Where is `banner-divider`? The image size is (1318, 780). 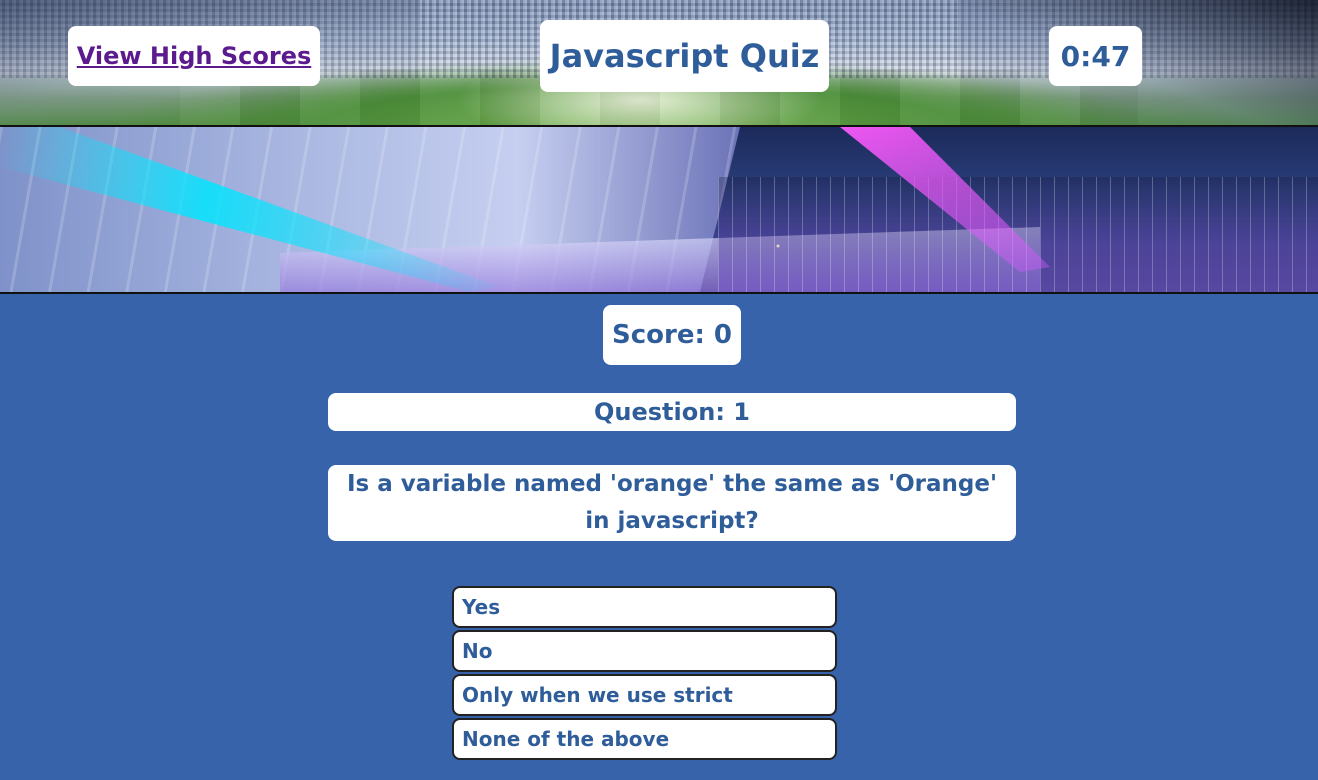 banner-divider is located at coordinates (659, 293).